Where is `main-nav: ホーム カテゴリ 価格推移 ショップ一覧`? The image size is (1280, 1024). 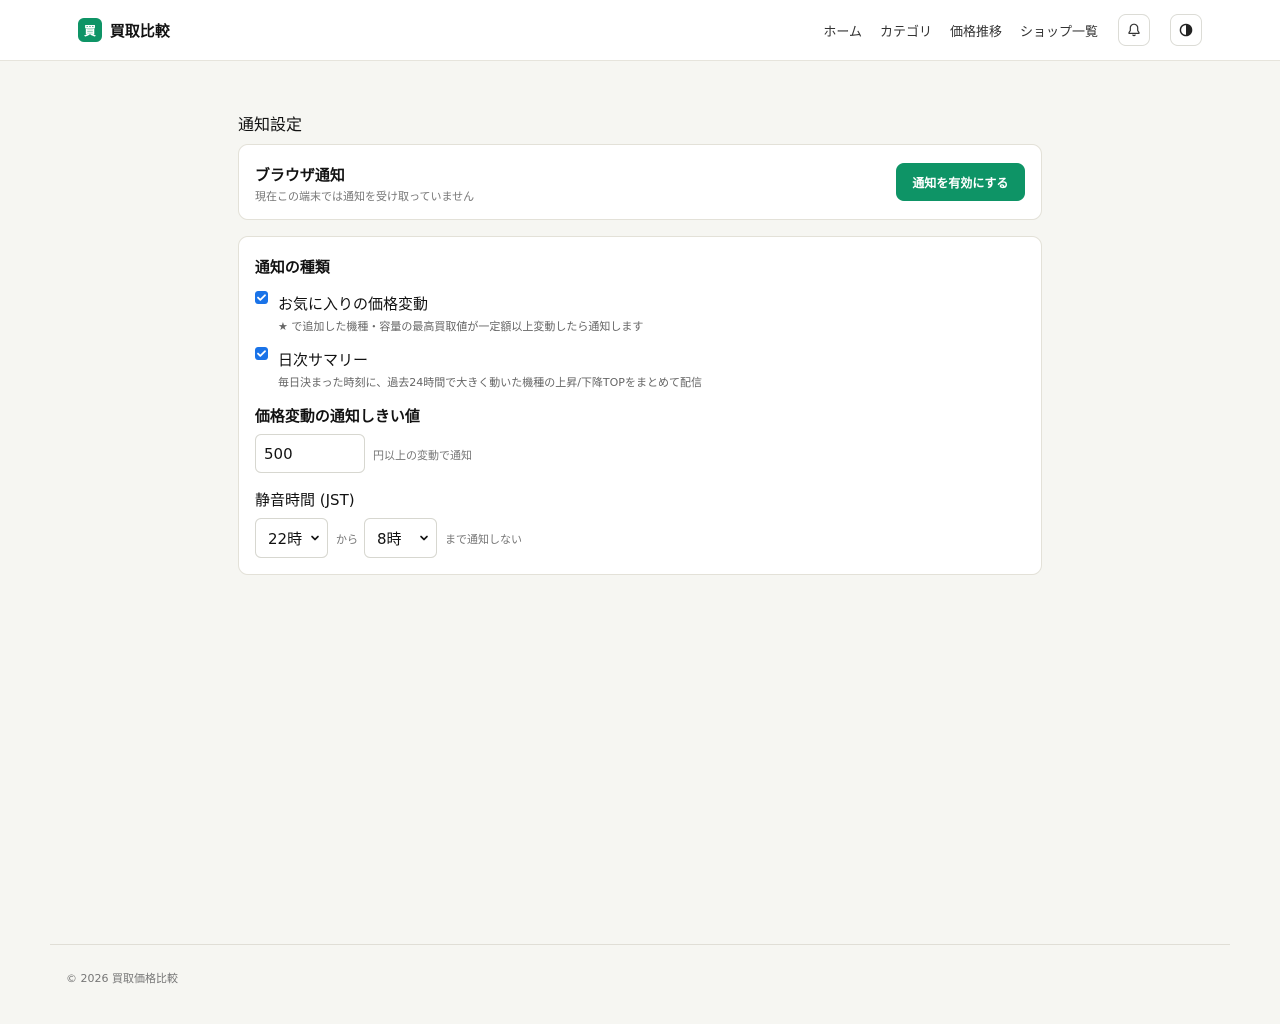 main-nav: ホーム カテゴリ 価格推移 ショップ一覧 is located at coordinates (951, 30).